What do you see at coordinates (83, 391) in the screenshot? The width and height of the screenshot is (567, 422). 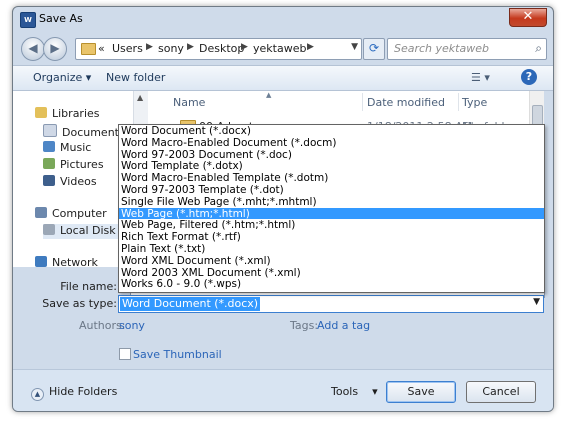 I see `hide-folders-label: Hide Folders` at bounding box center [83, 391].